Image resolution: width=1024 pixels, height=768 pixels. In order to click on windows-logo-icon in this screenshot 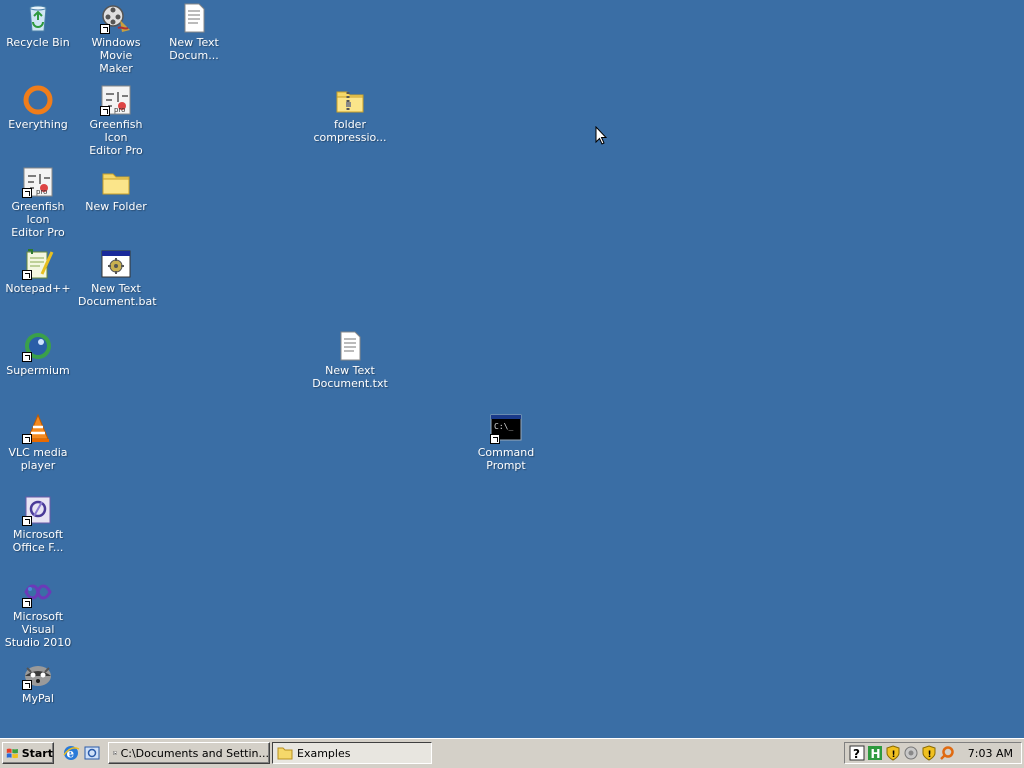, I will do `click(12, 753)`.